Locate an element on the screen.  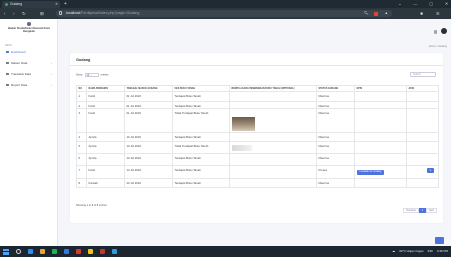
extensions-icon: ✱ is located at coordinates (422, 13).